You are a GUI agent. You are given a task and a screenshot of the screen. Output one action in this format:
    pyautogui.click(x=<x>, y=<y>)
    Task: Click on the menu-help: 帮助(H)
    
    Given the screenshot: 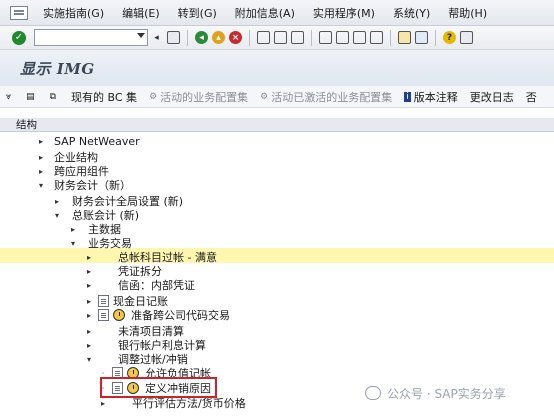 What is the action you would take?
    pyautogui.click(x=467, y=13)
    